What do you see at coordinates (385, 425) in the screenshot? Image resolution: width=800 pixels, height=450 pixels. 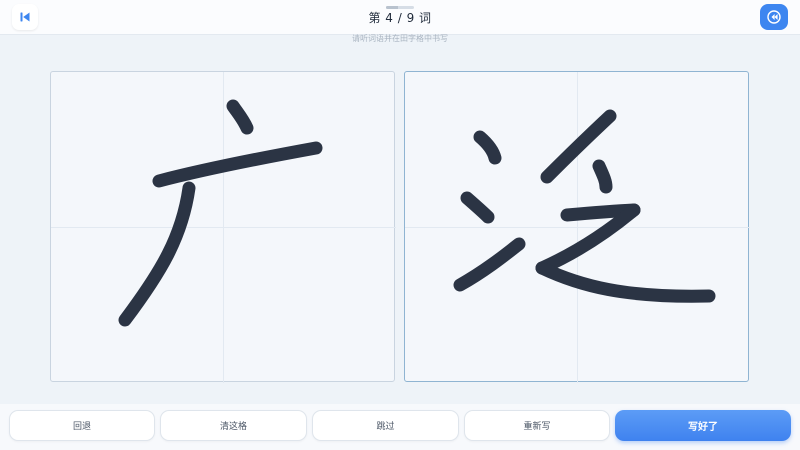 I see `skip-button: 跳过` at bounding box center [385, 425].